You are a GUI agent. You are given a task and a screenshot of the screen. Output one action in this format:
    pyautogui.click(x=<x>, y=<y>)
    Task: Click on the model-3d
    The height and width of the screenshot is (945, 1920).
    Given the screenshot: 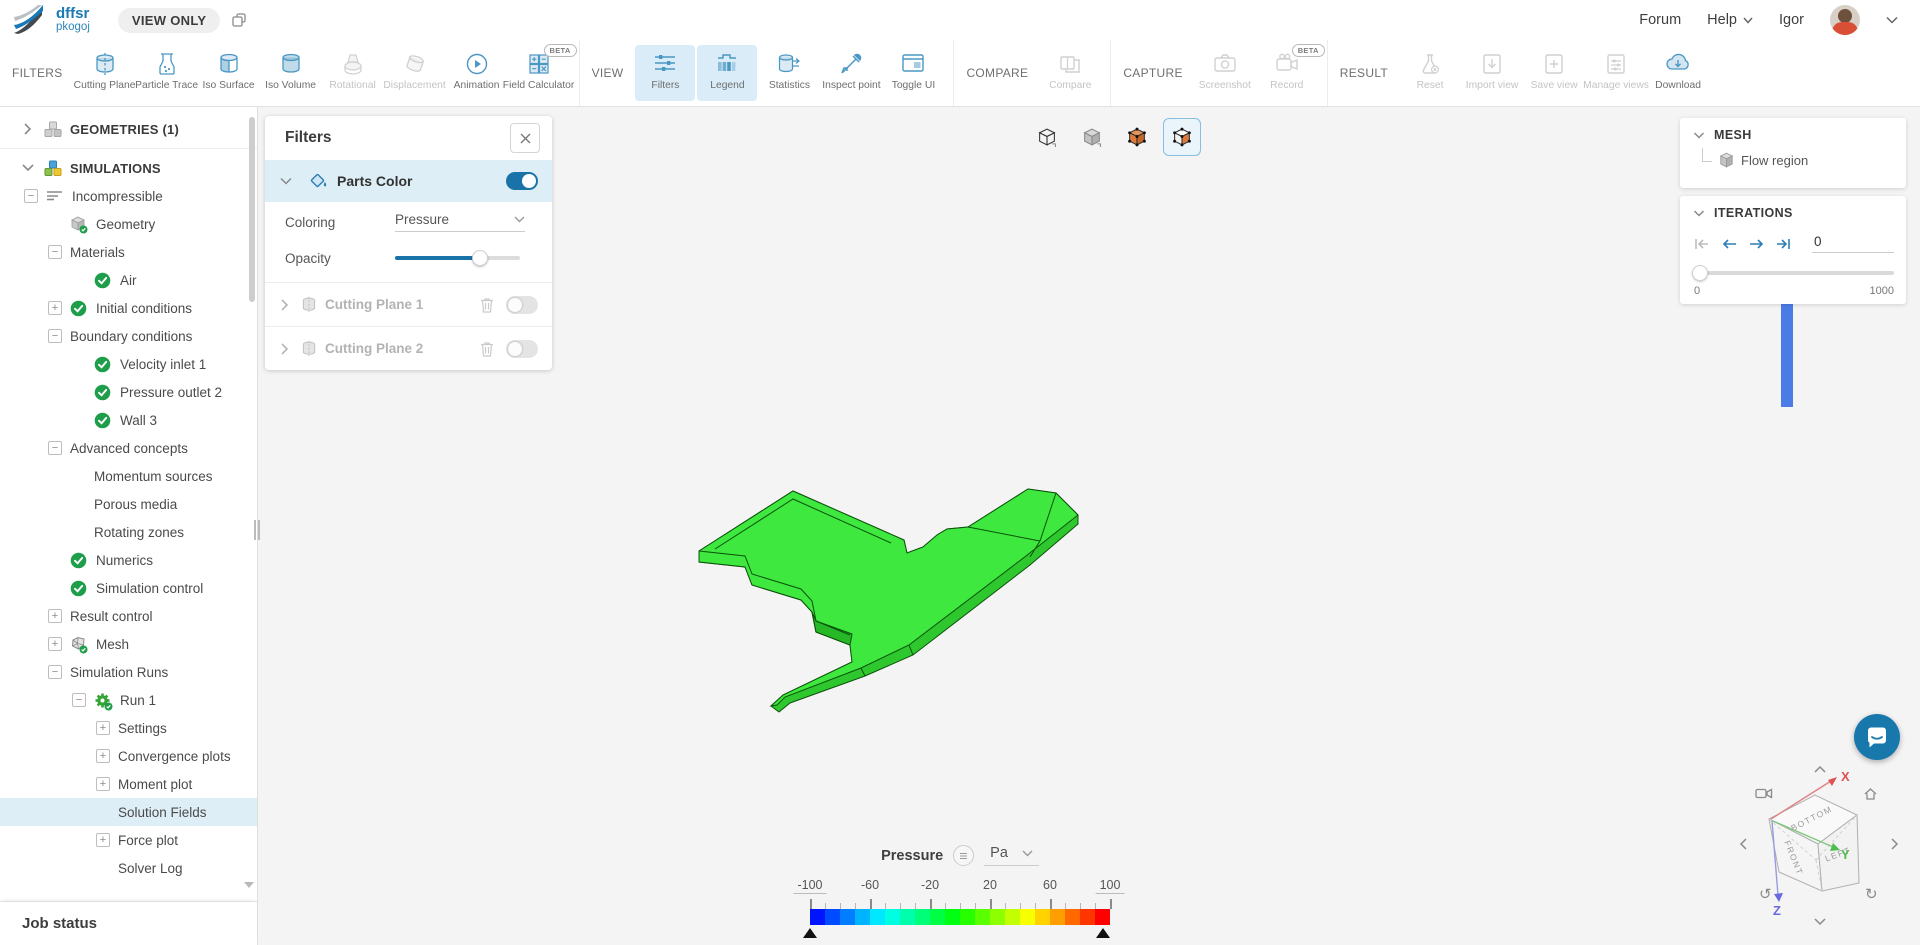 What is the action you would take?
    pyautogui.click(x=890, y=602)
    